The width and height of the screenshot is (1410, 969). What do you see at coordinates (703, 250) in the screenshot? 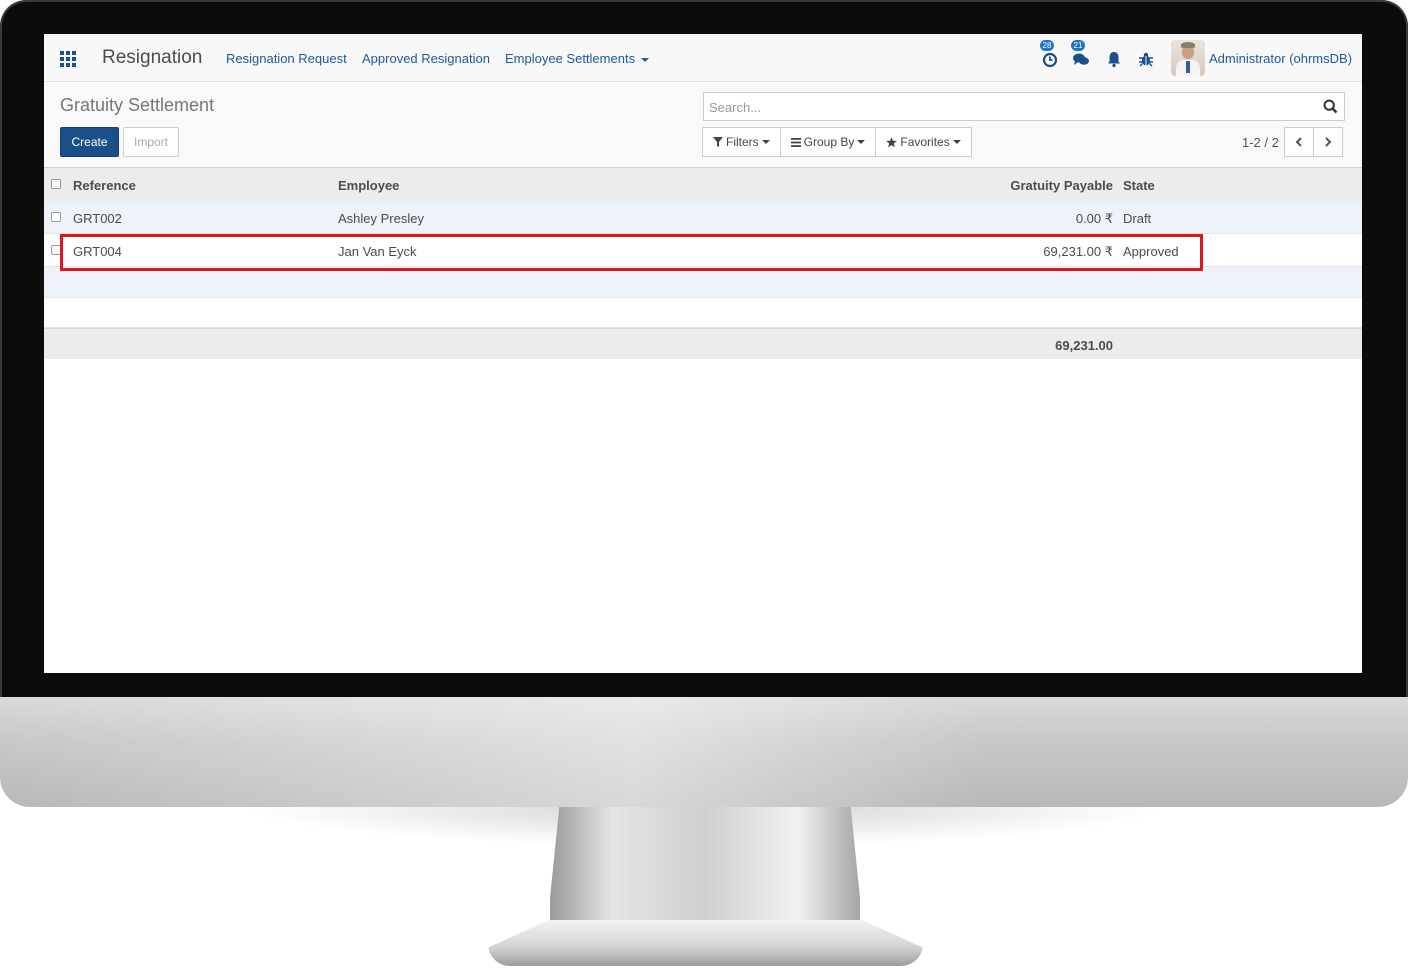
I see `table-row: GRT004 Jan Van Eyck 69,231.00 ₹ Approved` at bounding box center [703, 250].